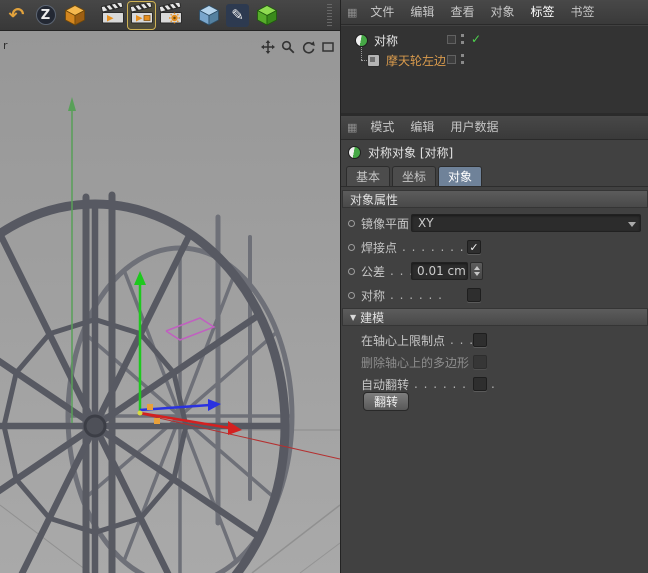 This screenshot has height=573, width=648. What do you see at coordinates (414, 176) in the screenshot?
I see `tab-coordinates: 坐标` at bounding box center [414, 176].